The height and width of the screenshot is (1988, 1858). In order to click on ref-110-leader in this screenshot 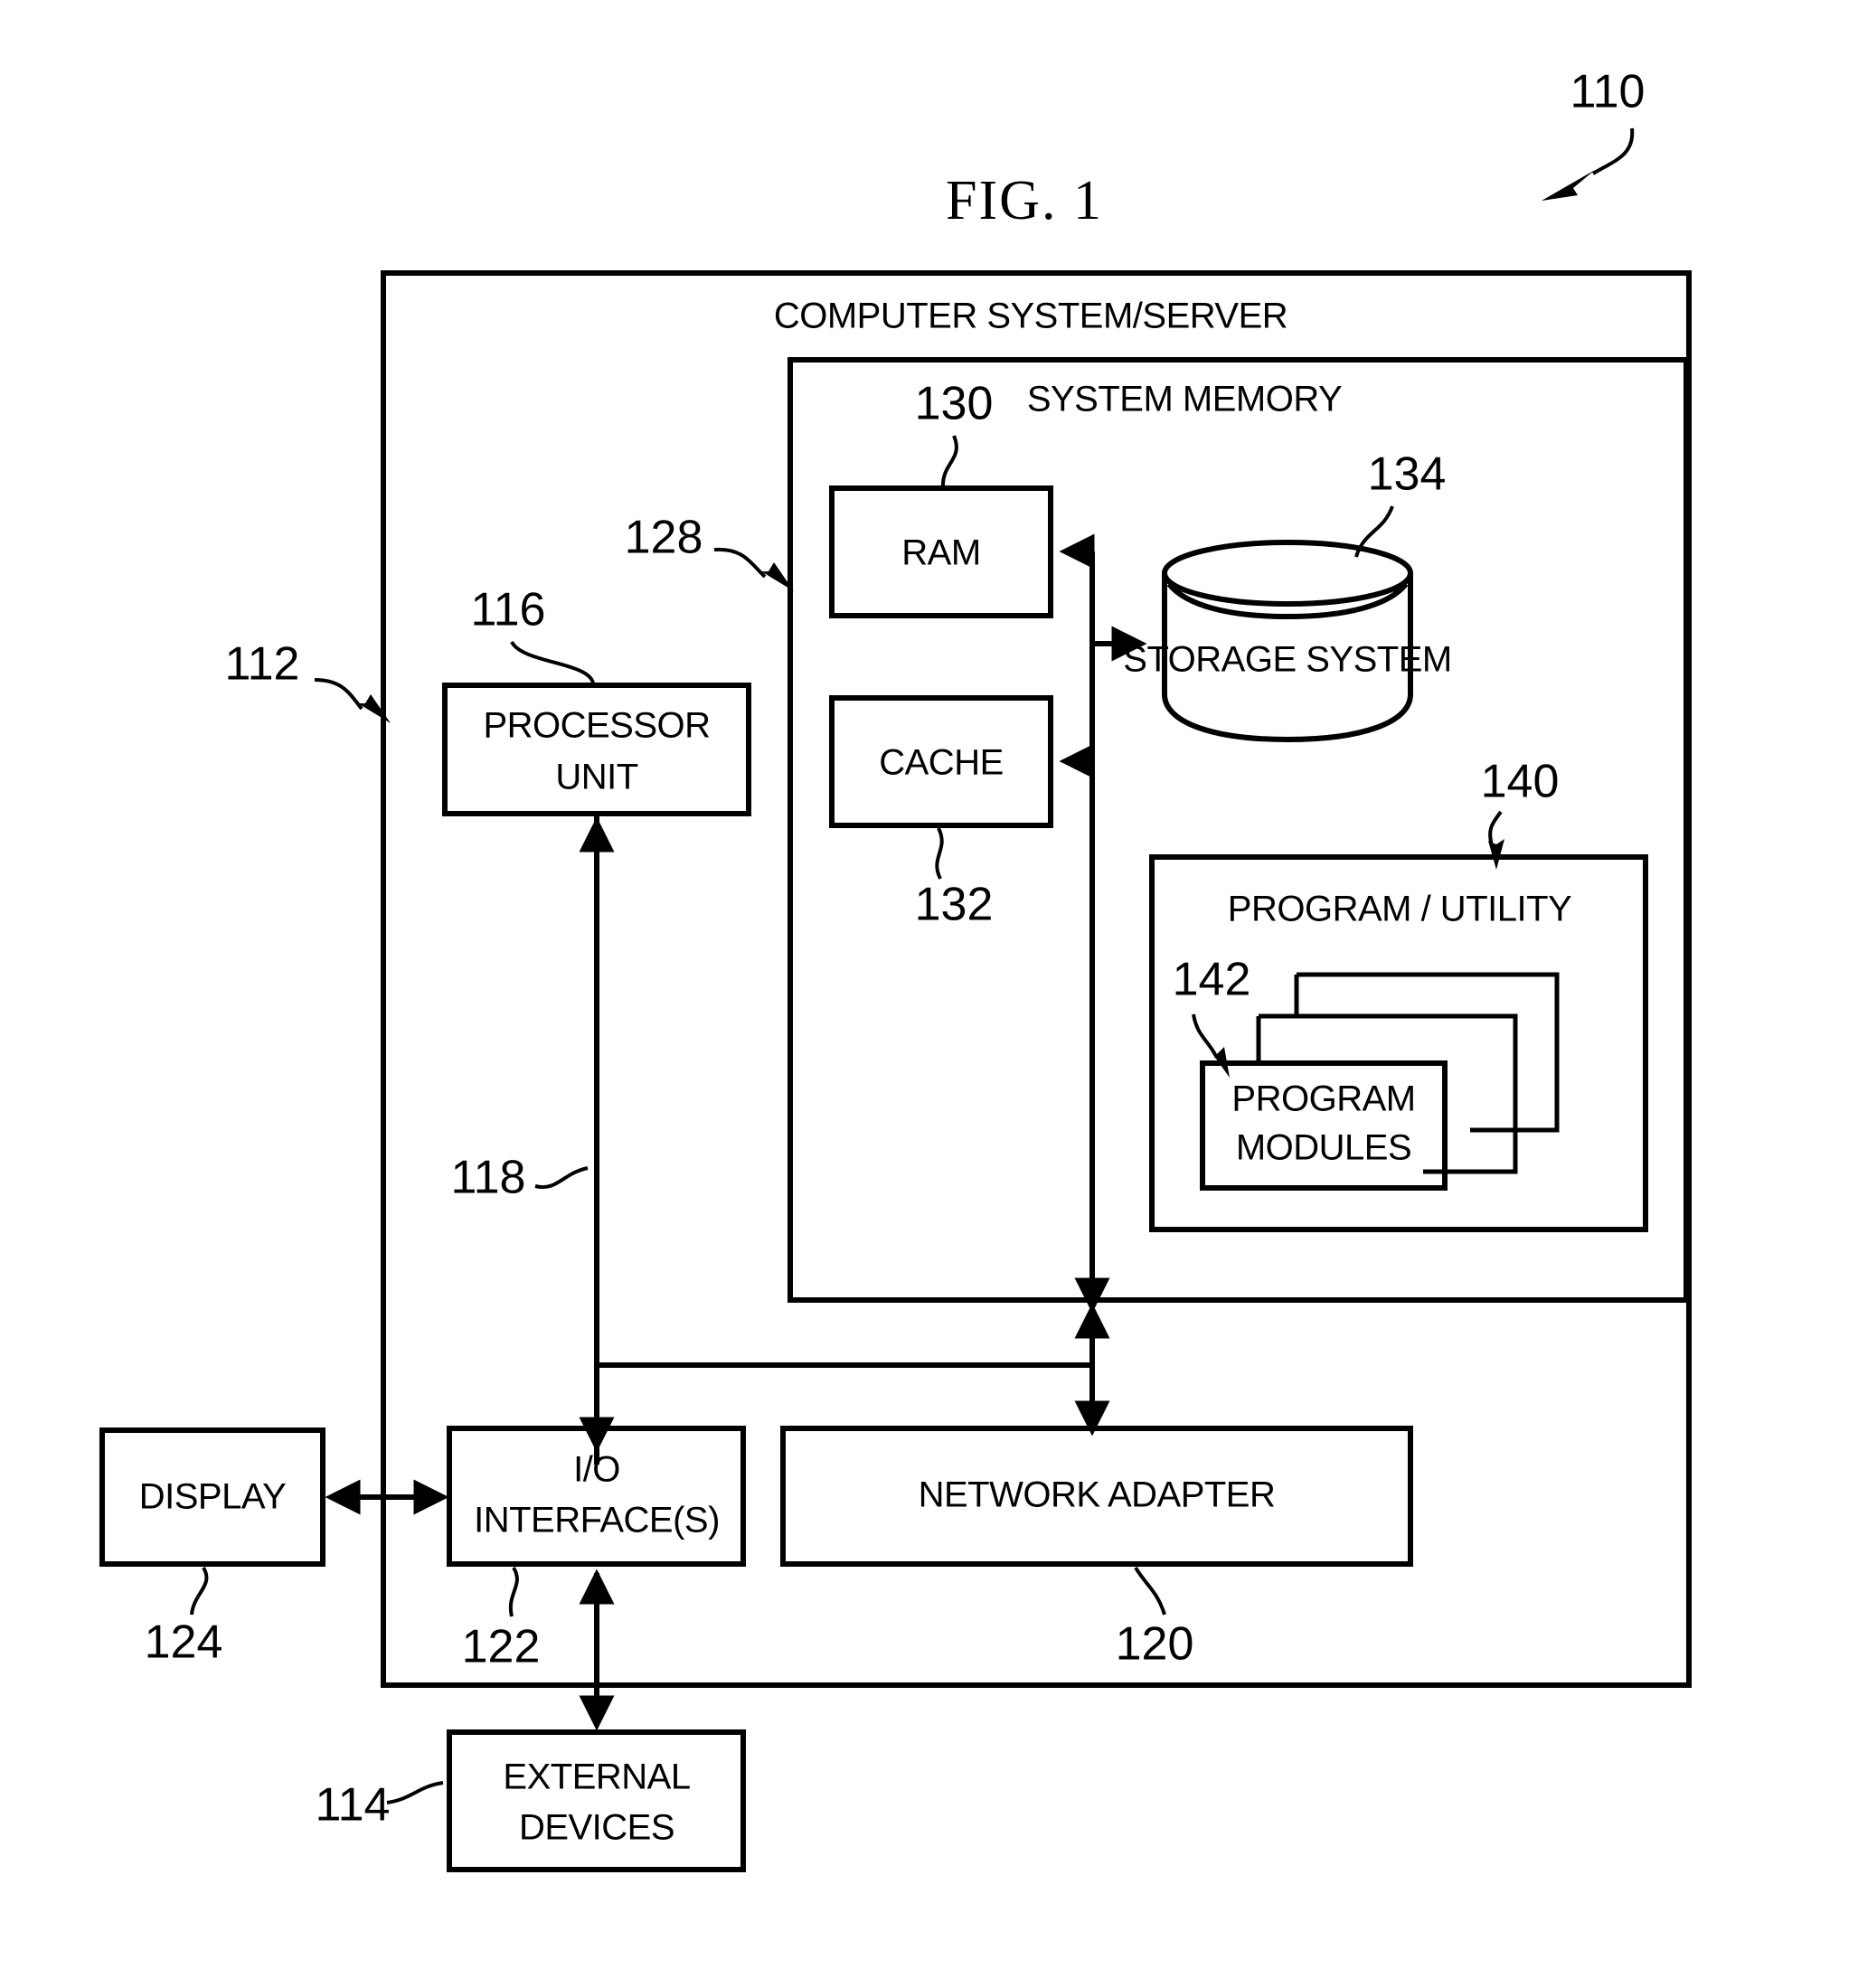, I will do `click(1613, 151)`.